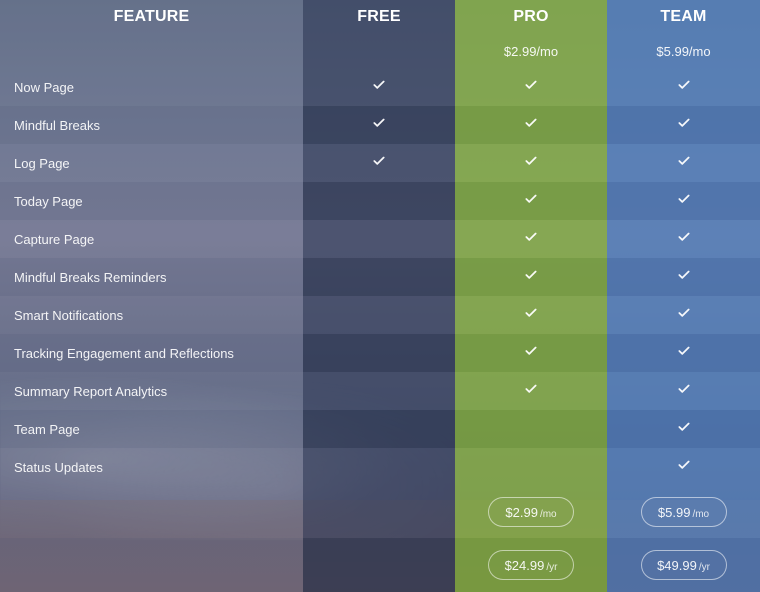 This screenshot has height=592, width=760. What do you see at coordinates (151, 17) in the screenshot?
I see `header-feature: FEATURE` at bounding box center [151, 17].